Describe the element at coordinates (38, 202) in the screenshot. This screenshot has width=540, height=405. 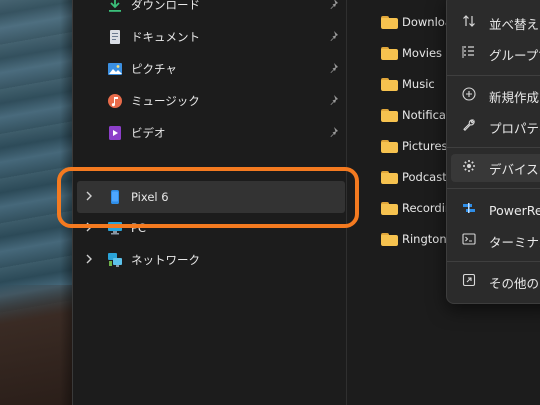
I see `desktop-wallpaper` at that location.